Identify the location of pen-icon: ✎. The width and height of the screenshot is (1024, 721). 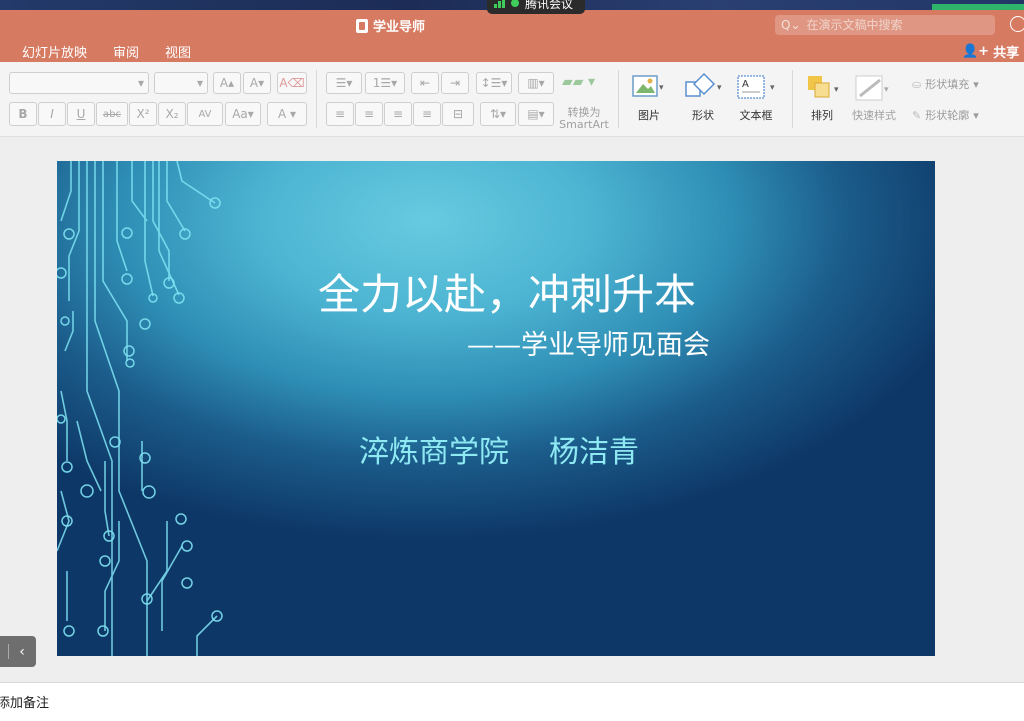
(917, 115).